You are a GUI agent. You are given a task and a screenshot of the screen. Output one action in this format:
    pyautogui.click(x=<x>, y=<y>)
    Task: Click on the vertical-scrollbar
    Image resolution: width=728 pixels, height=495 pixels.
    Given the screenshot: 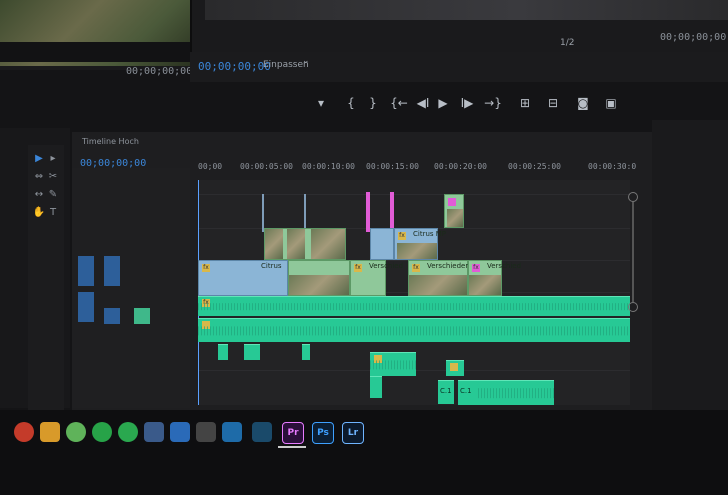 What is the action you would take?
    pyautogui.click(x=633, y=318)
    